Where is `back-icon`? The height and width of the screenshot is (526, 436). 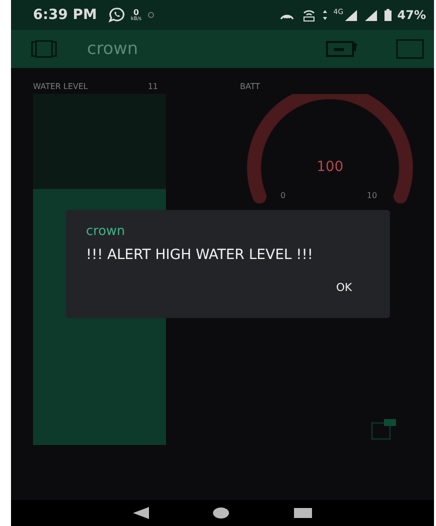
back-icon is located at coordinates (141, 513).